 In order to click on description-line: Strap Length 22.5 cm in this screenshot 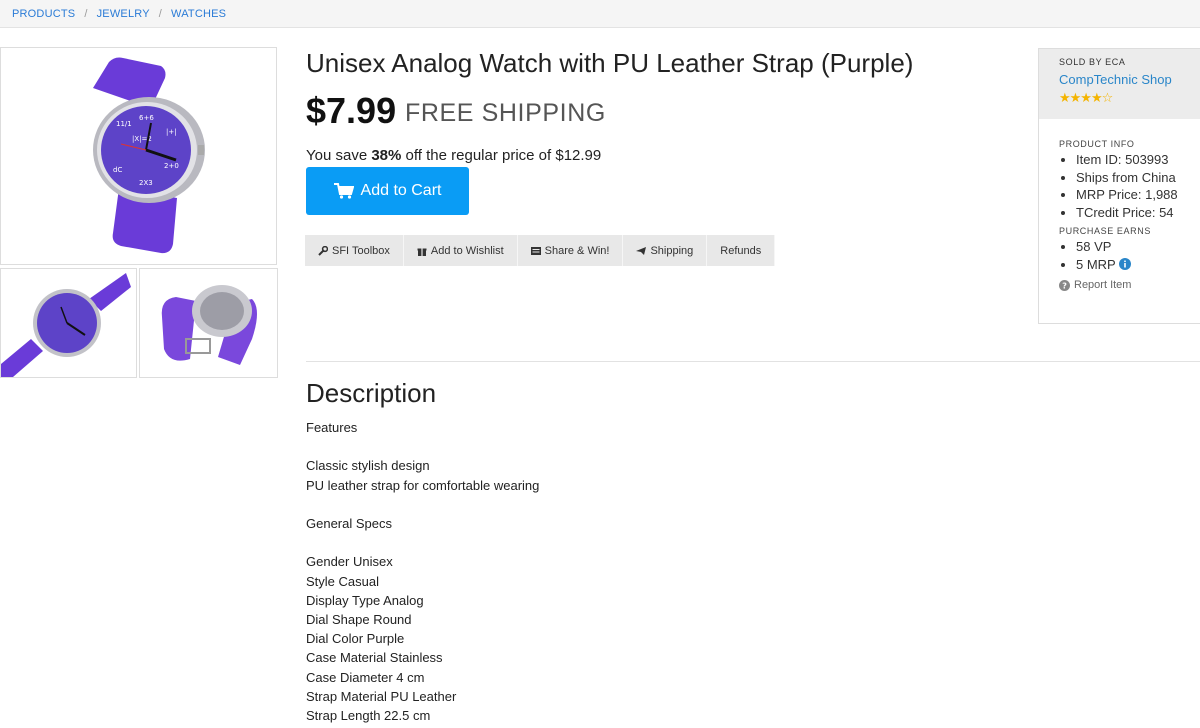, I will do `click(368, 715)`.